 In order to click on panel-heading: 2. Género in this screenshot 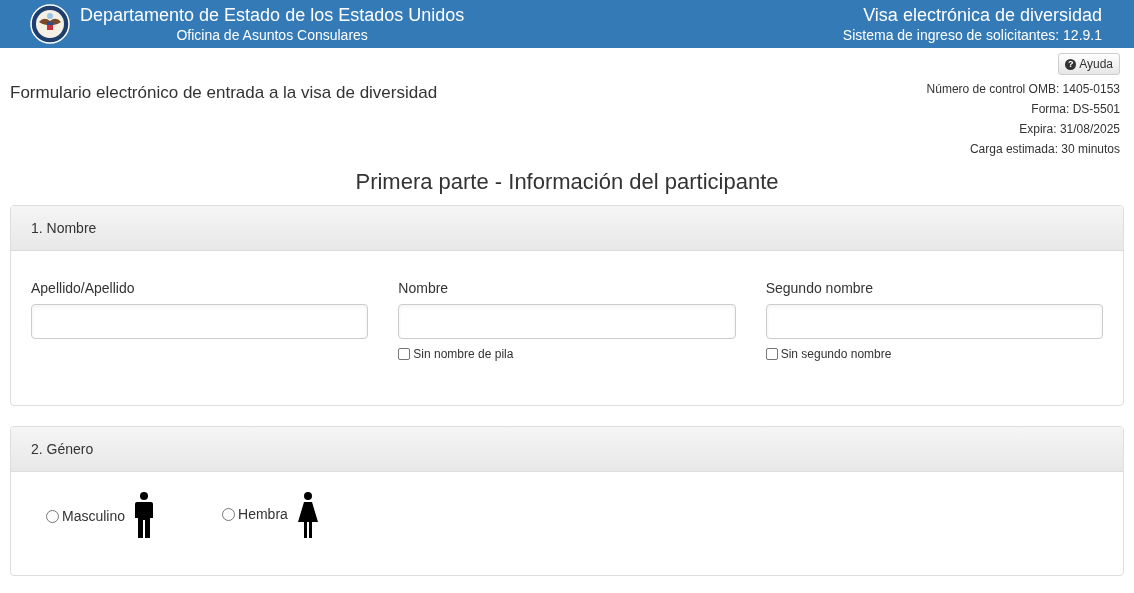, I will do `click(567, 449)`.